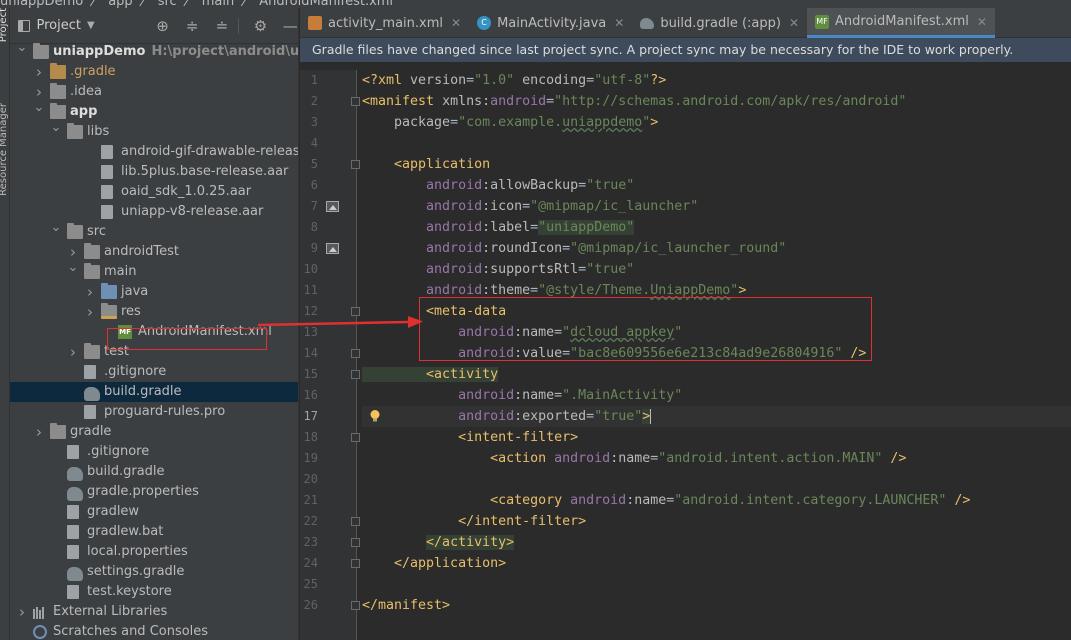 The height and width of the screenshot is (640, 1071). What do you see at coordinates (154, 572) in the screenshot?
I see `tree-item: settings.gradle` at bounding box center [154, 572].